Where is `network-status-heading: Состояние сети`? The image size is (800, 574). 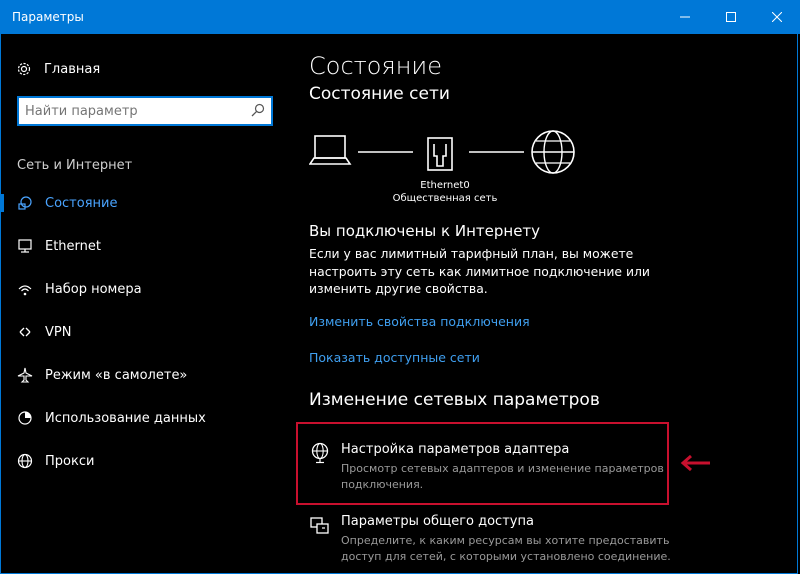 network-status-heading: Состояние сети is located at coordinates (379, 94).